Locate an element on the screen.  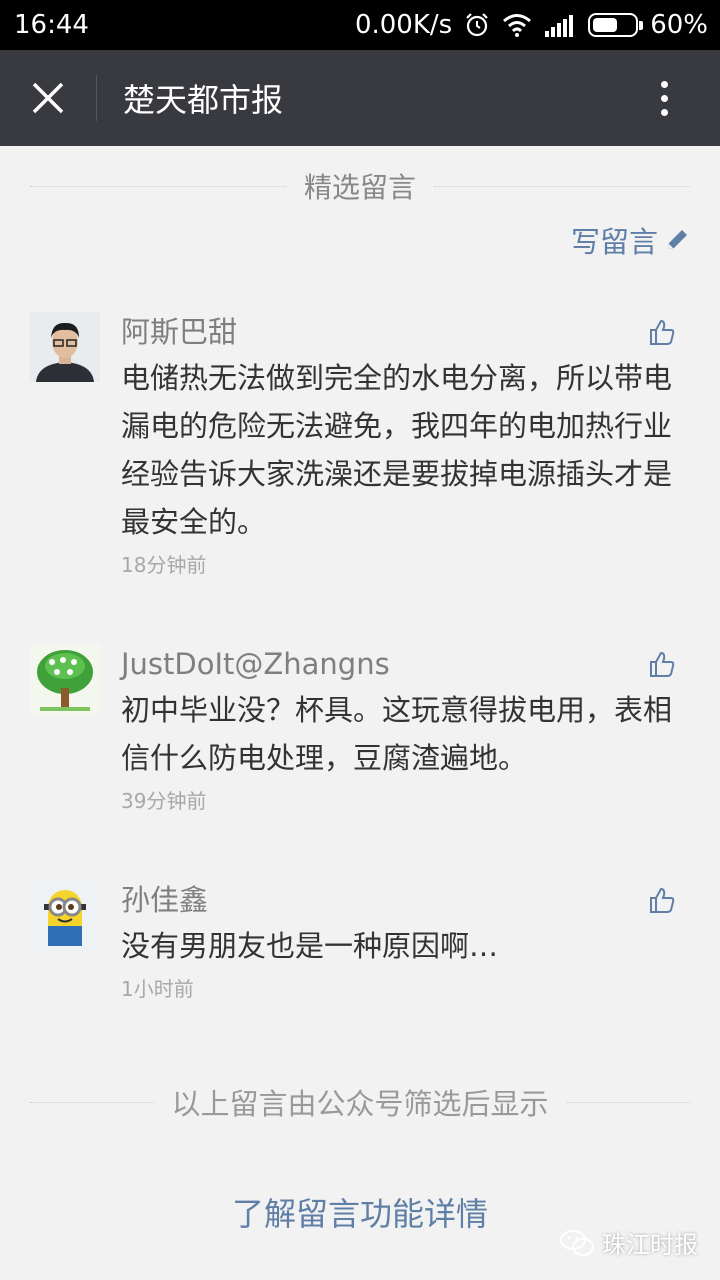
filter-note: 以上留言由公众号筛选后显示 is located at coordinates (360, 1102).